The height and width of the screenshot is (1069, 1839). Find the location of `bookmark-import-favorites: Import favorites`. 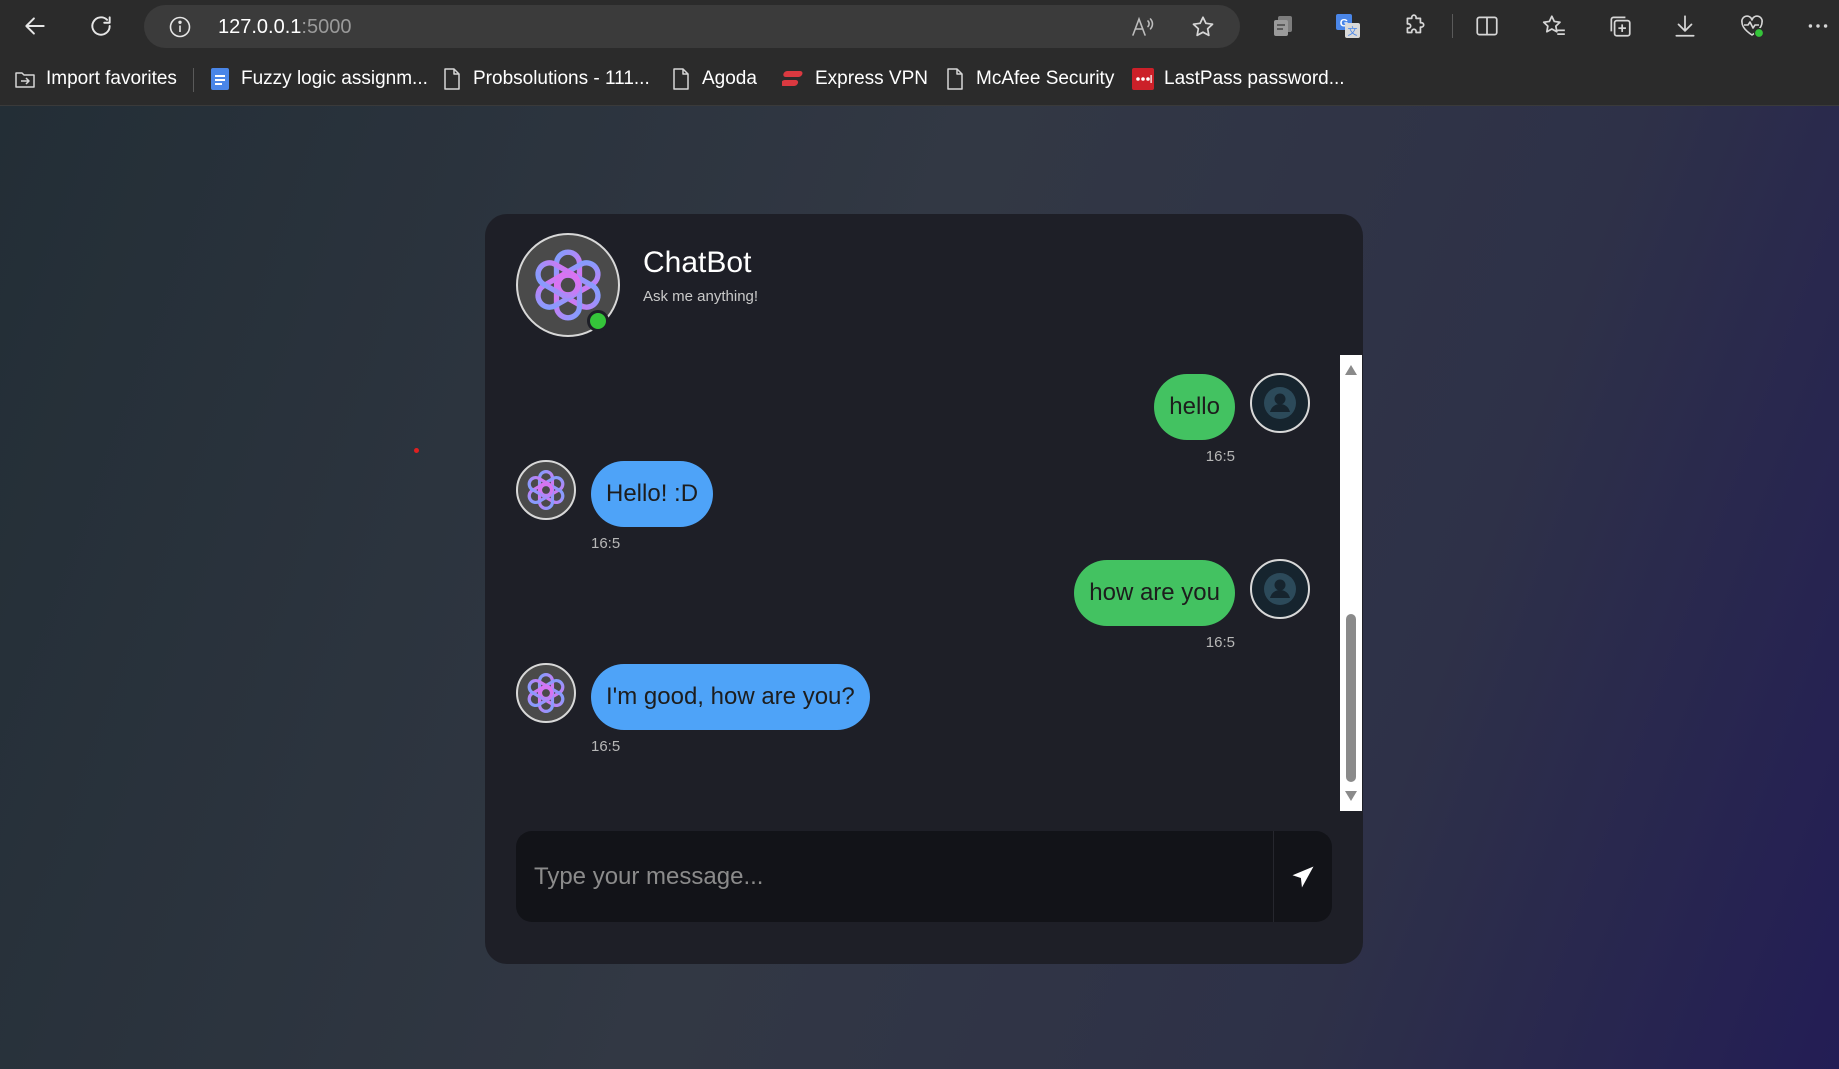

bookmark-import-favorites: Import favorites is located at coordinates (95, 79).